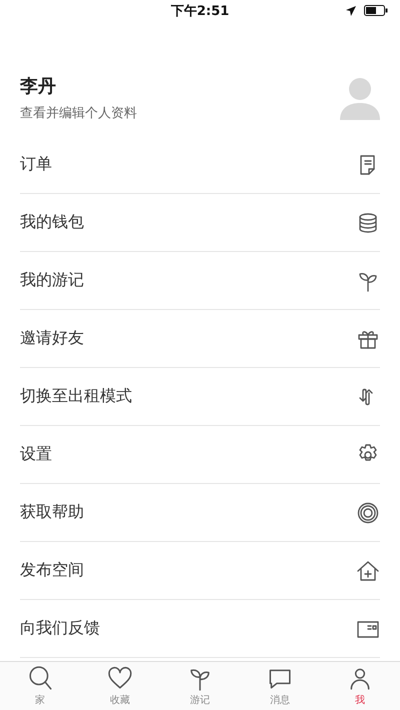 Image resolution: width=400 pixels, height=710 pixels. I want to click on menu-item: 我的游记, so click(200, 281).